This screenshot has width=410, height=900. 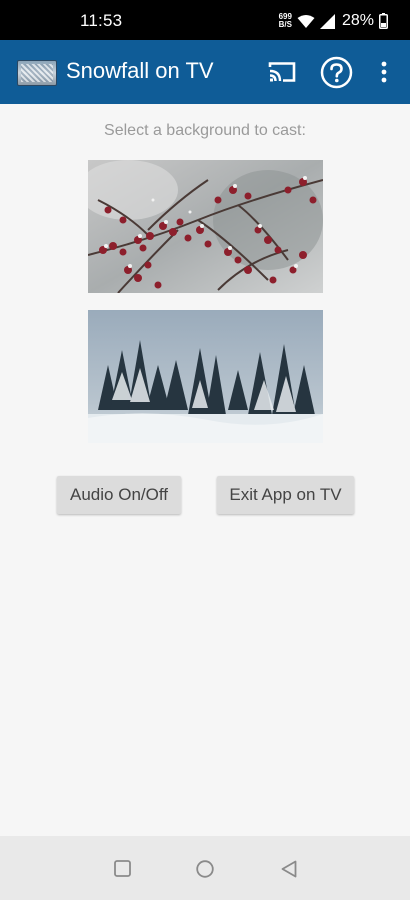 What do you see at coordinates (384, 72) in the screenshot?
I see `more-vert-icon` at bounding box center [384, 72].